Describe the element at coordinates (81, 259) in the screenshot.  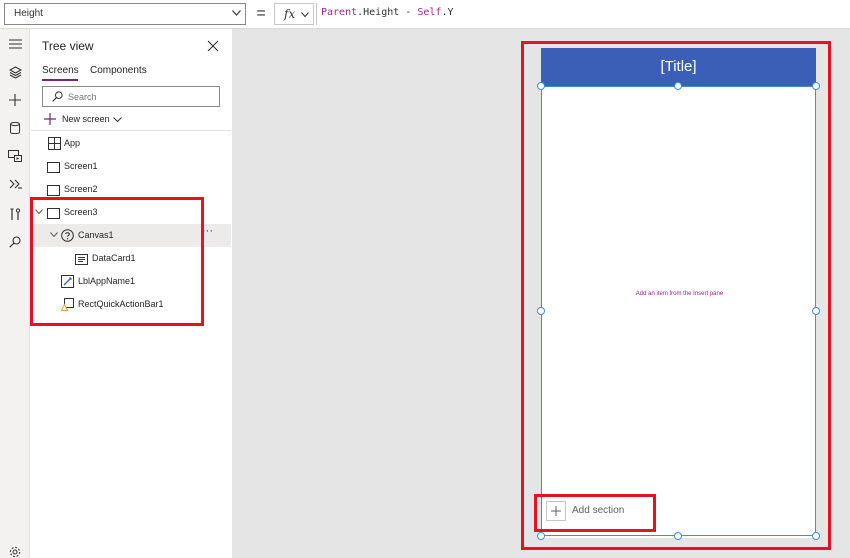
I see `datacard-icon` at that location.